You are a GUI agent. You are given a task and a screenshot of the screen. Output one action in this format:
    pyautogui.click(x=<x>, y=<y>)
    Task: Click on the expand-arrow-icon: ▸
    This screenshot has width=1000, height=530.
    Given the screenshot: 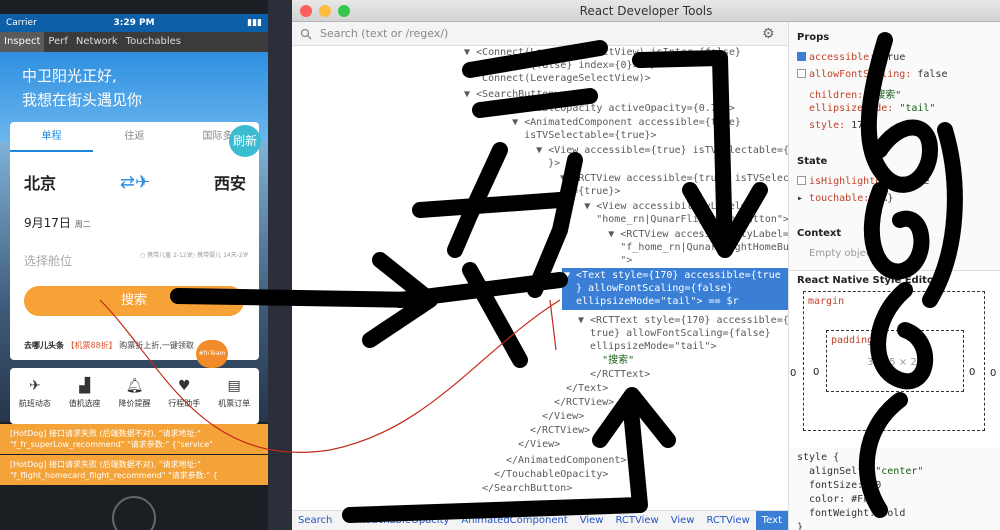 What is the action you would take?
    pyautogui.click(x=803, y=198)
    